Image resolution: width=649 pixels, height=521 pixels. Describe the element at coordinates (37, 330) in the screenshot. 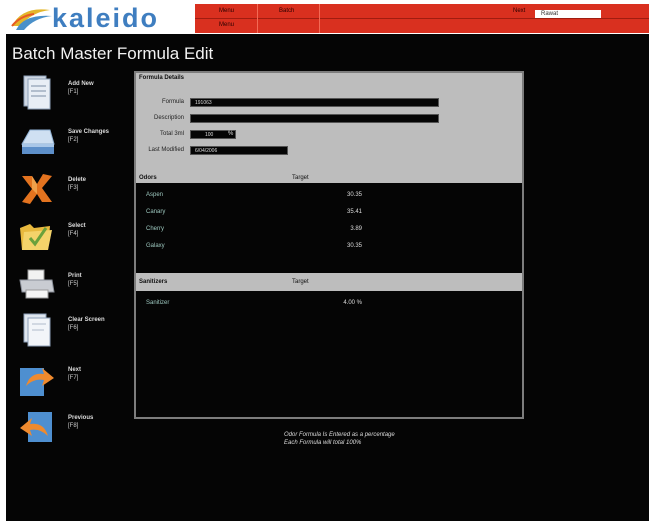

I see `clear-screen-icon` at that location.